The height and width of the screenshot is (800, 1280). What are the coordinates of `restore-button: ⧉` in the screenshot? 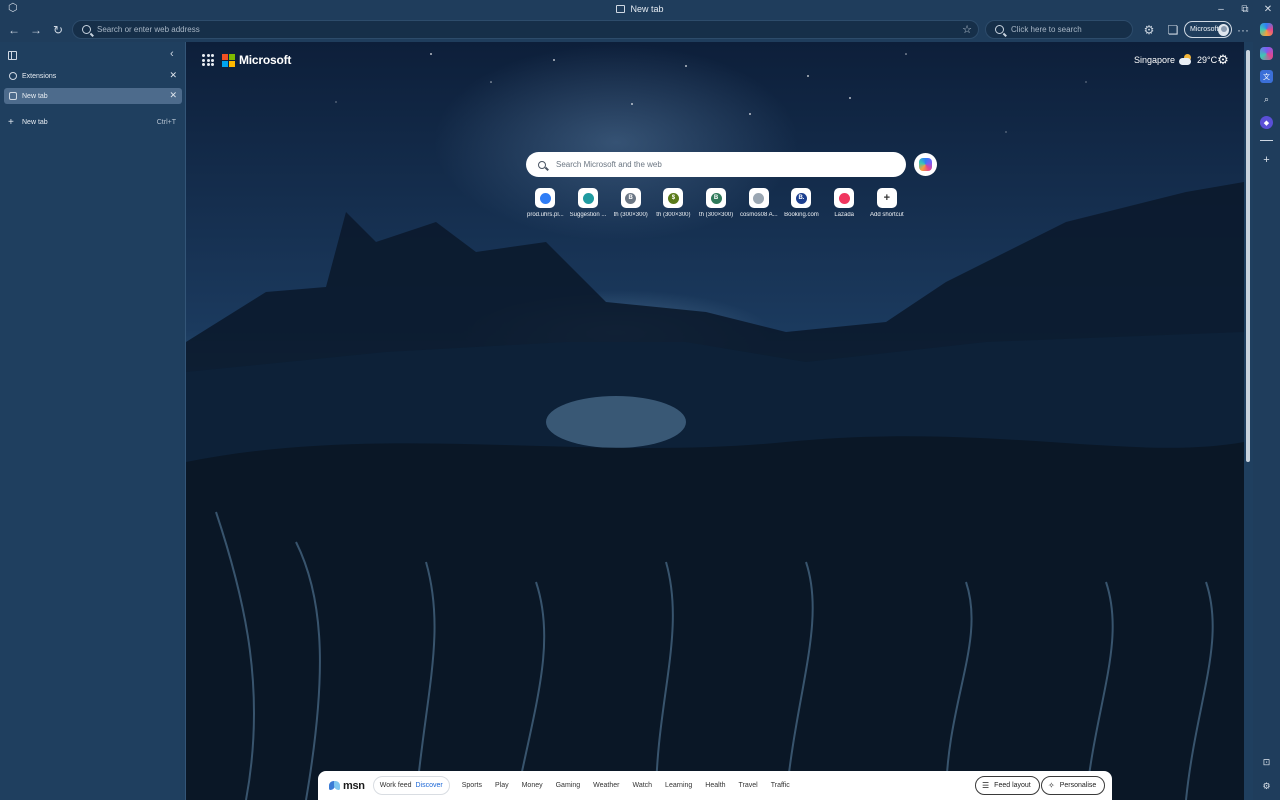 It's located at (1245, 9).